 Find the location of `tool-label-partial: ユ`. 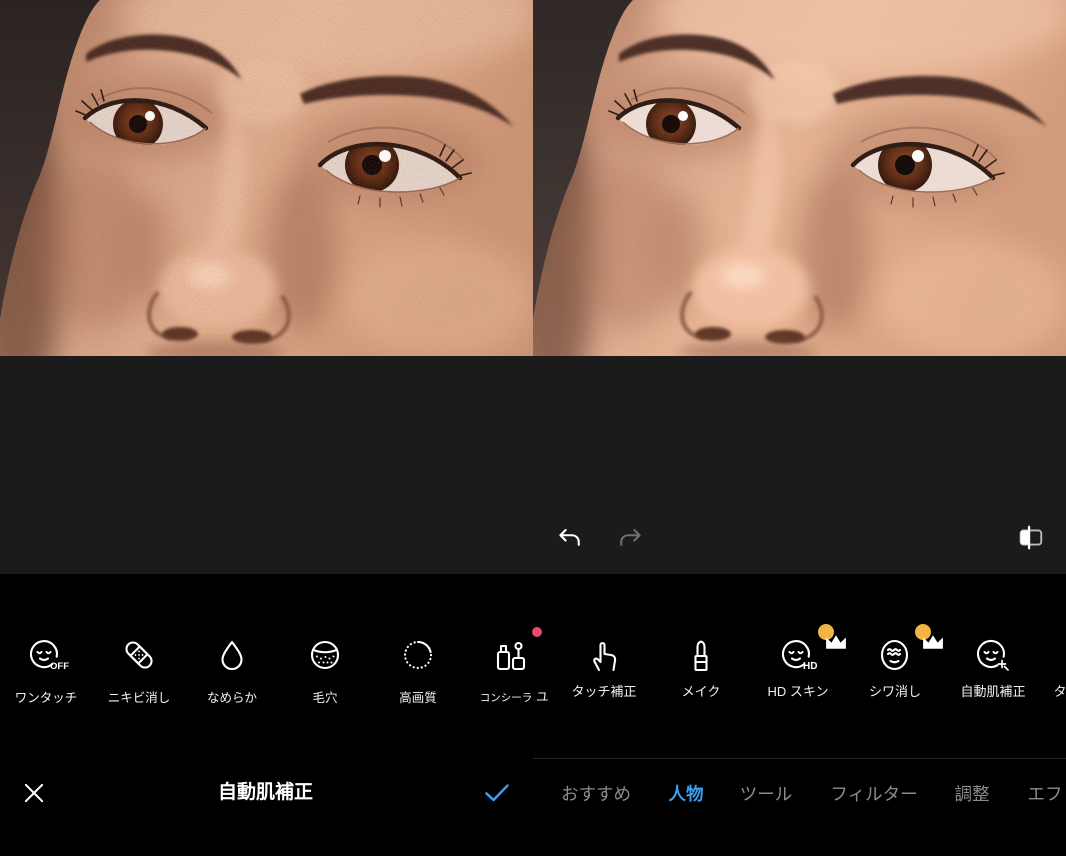

tool-label-partial: ユ is located at coordinates (542, 697).